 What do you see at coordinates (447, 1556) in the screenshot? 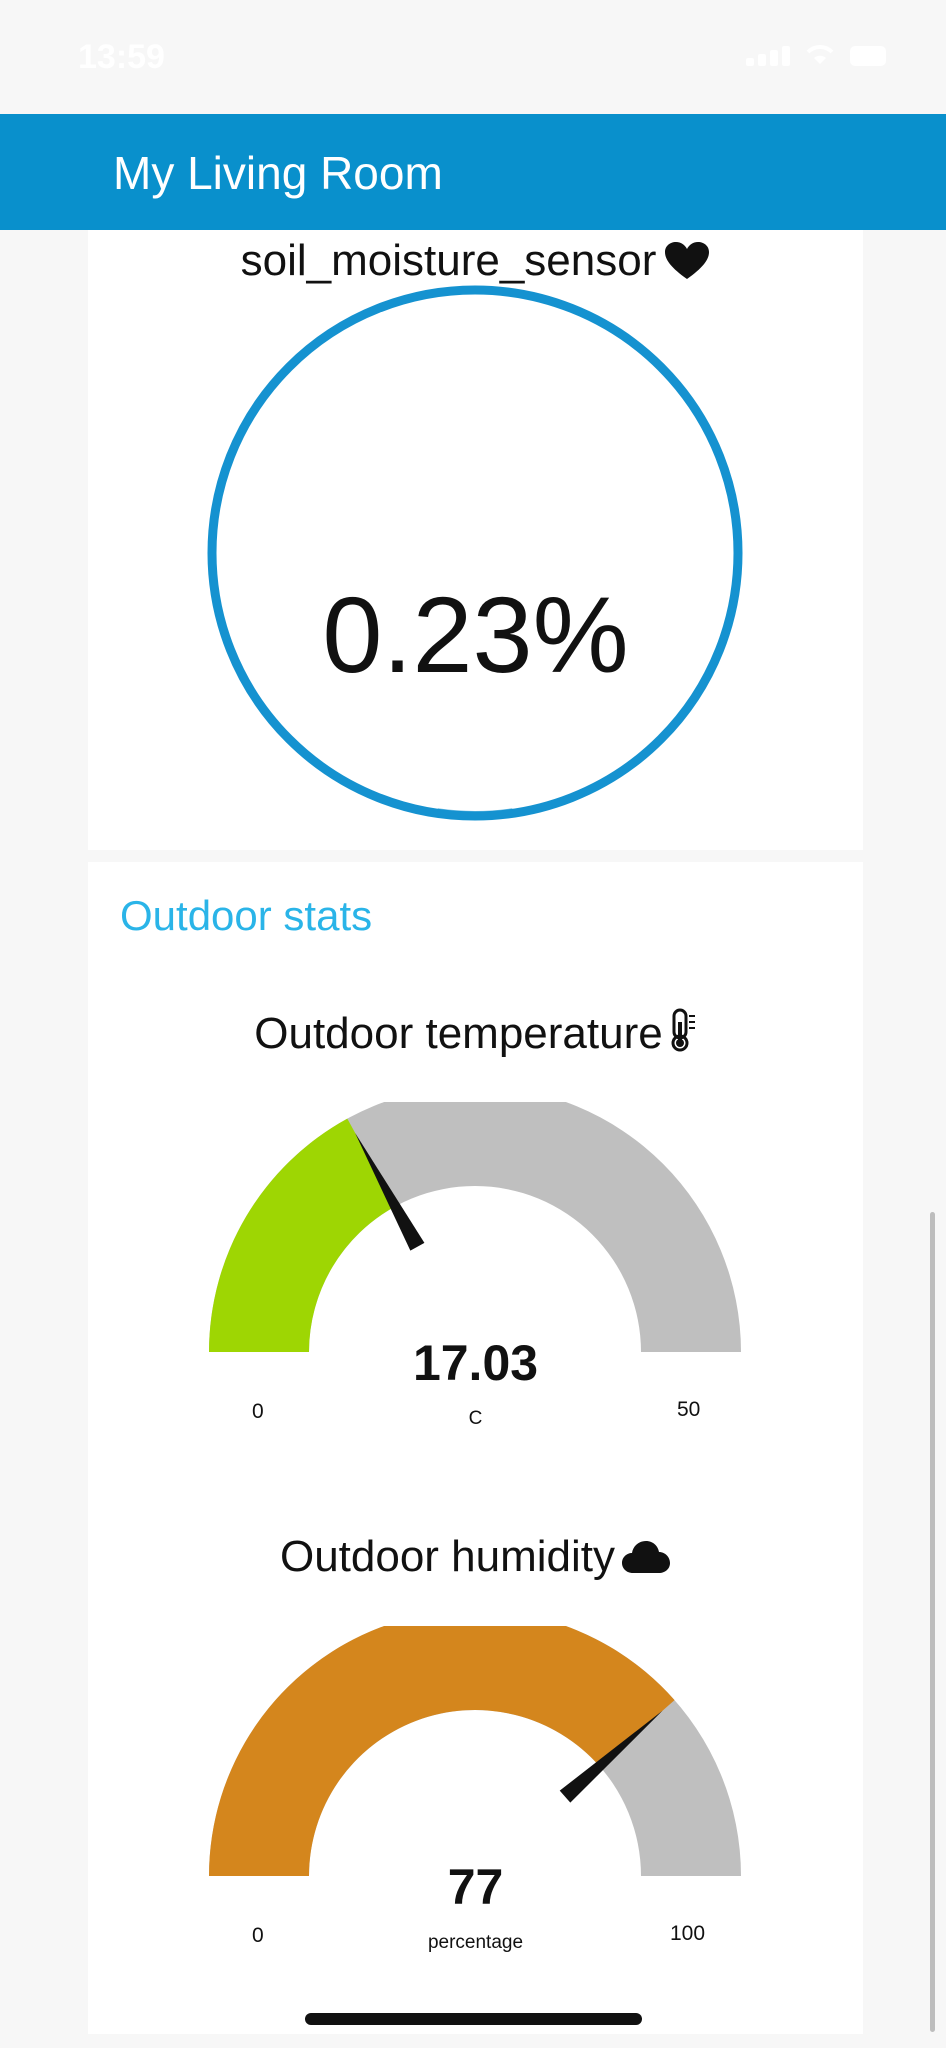
I see `humidity-title-text: Outdoor humidity` at bounding box center [447, 1556].